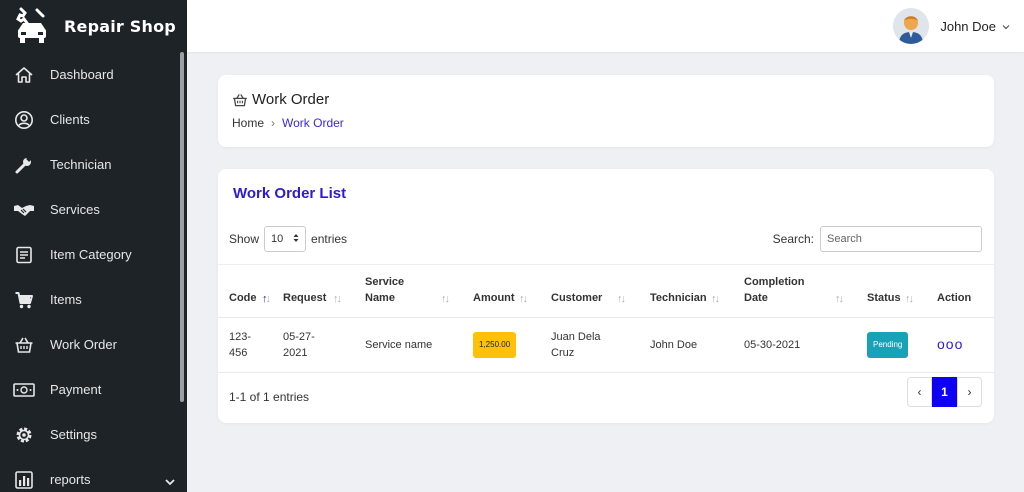  I want to click on sidebar-item-label: Items, so click(66, 299).